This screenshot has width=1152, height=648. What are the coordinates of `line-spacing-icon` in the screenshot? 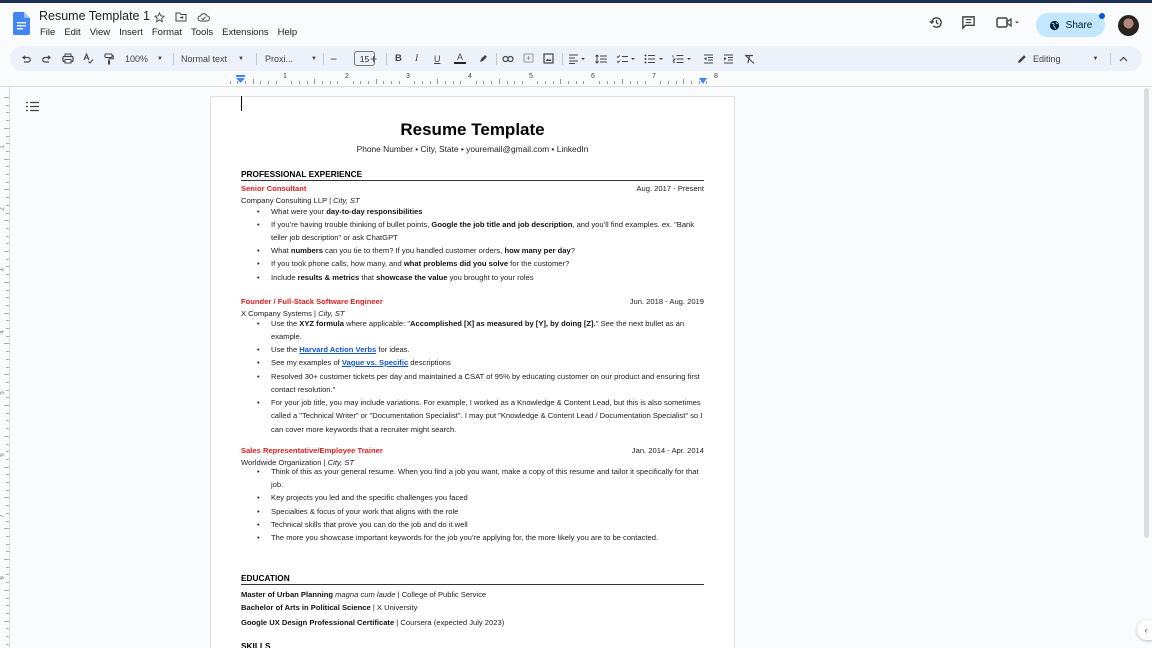 It's located at (601, 58).